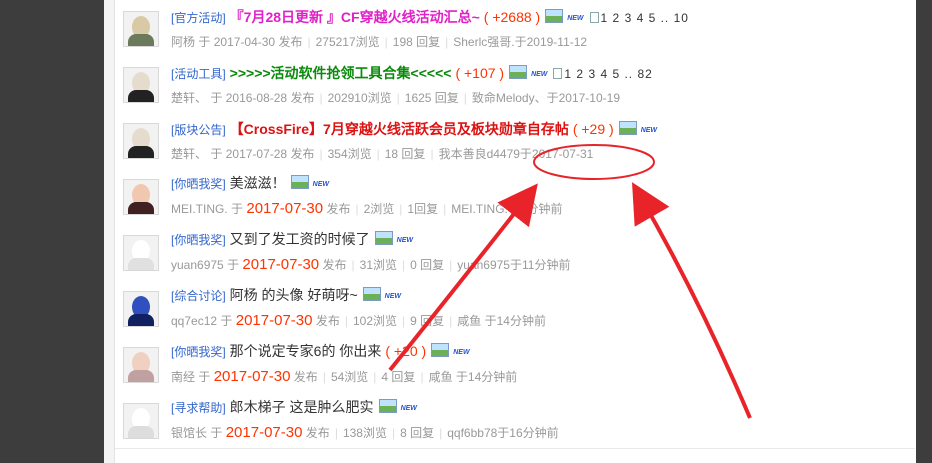 The width and height of the screenshot is (932, 463). What do you see at coordinates (183, 377) in the screenshot?
I see `thread-author: 南经` at bounding box center [183, 377].